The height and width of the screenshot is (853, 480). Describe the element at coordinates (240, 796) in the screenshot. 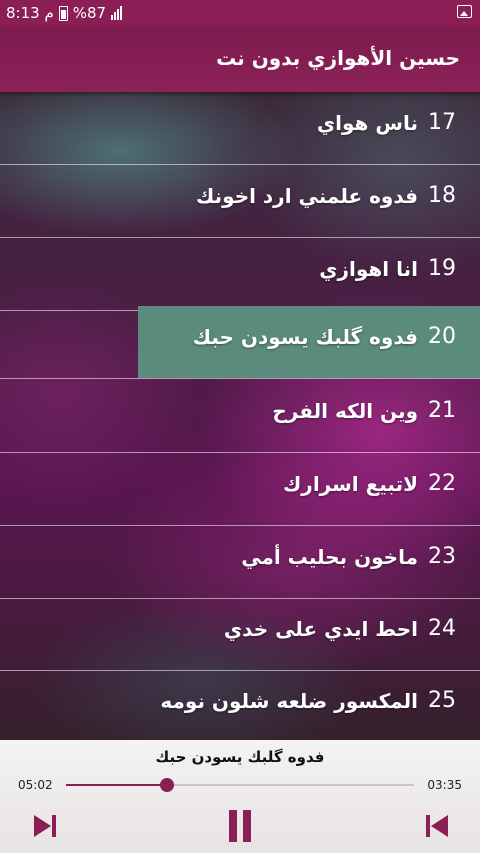

I see `player-bar: فدوه گلبك يسودن حبك 05:02 03:35` at that location.